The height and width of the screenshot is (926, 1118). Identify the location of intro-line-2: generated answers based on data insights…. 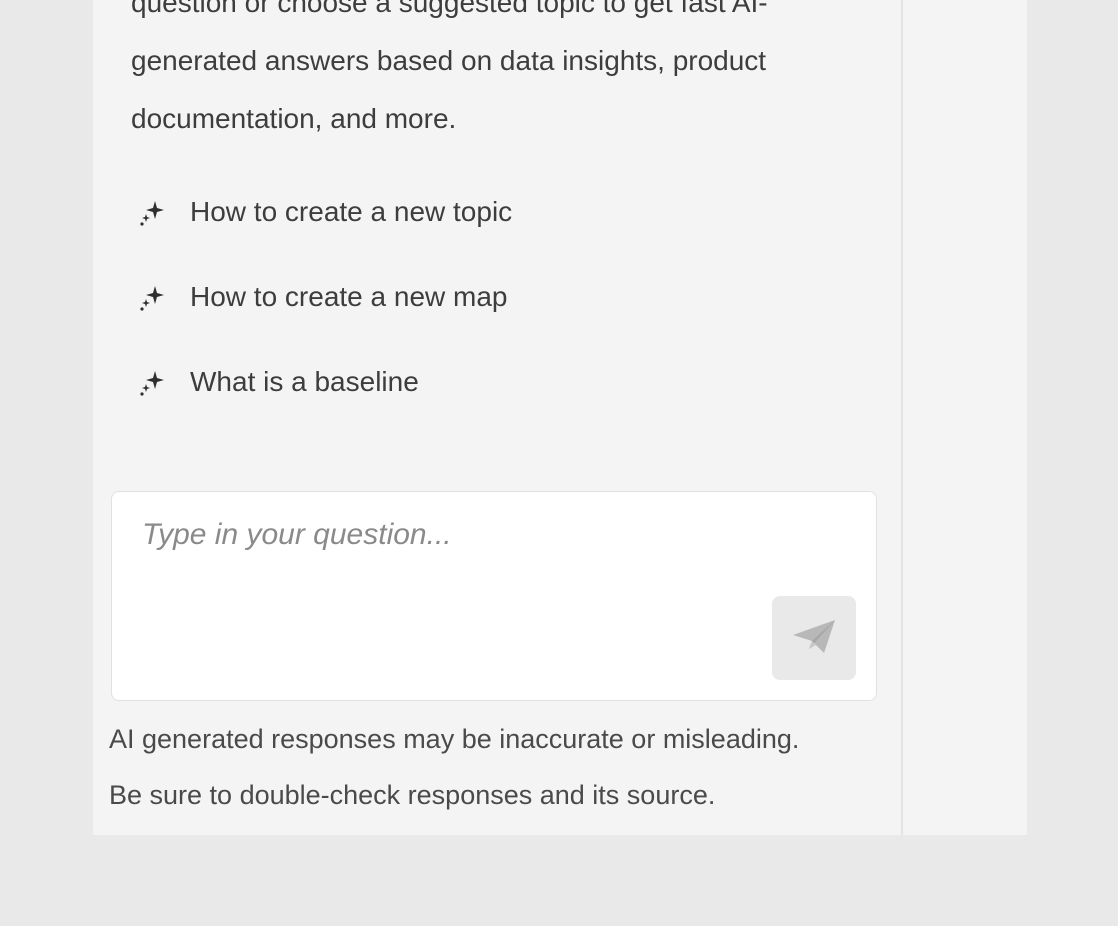
(449, 60).